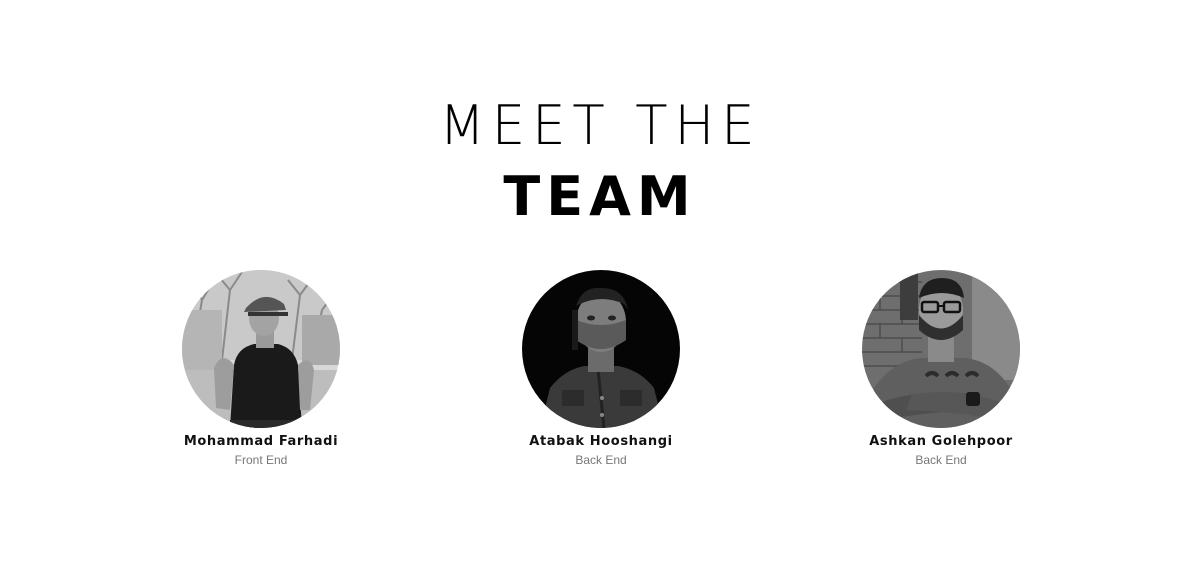  I want to click on team-member-card: Ashkan Golehpoor Back End, so click(941, 368).